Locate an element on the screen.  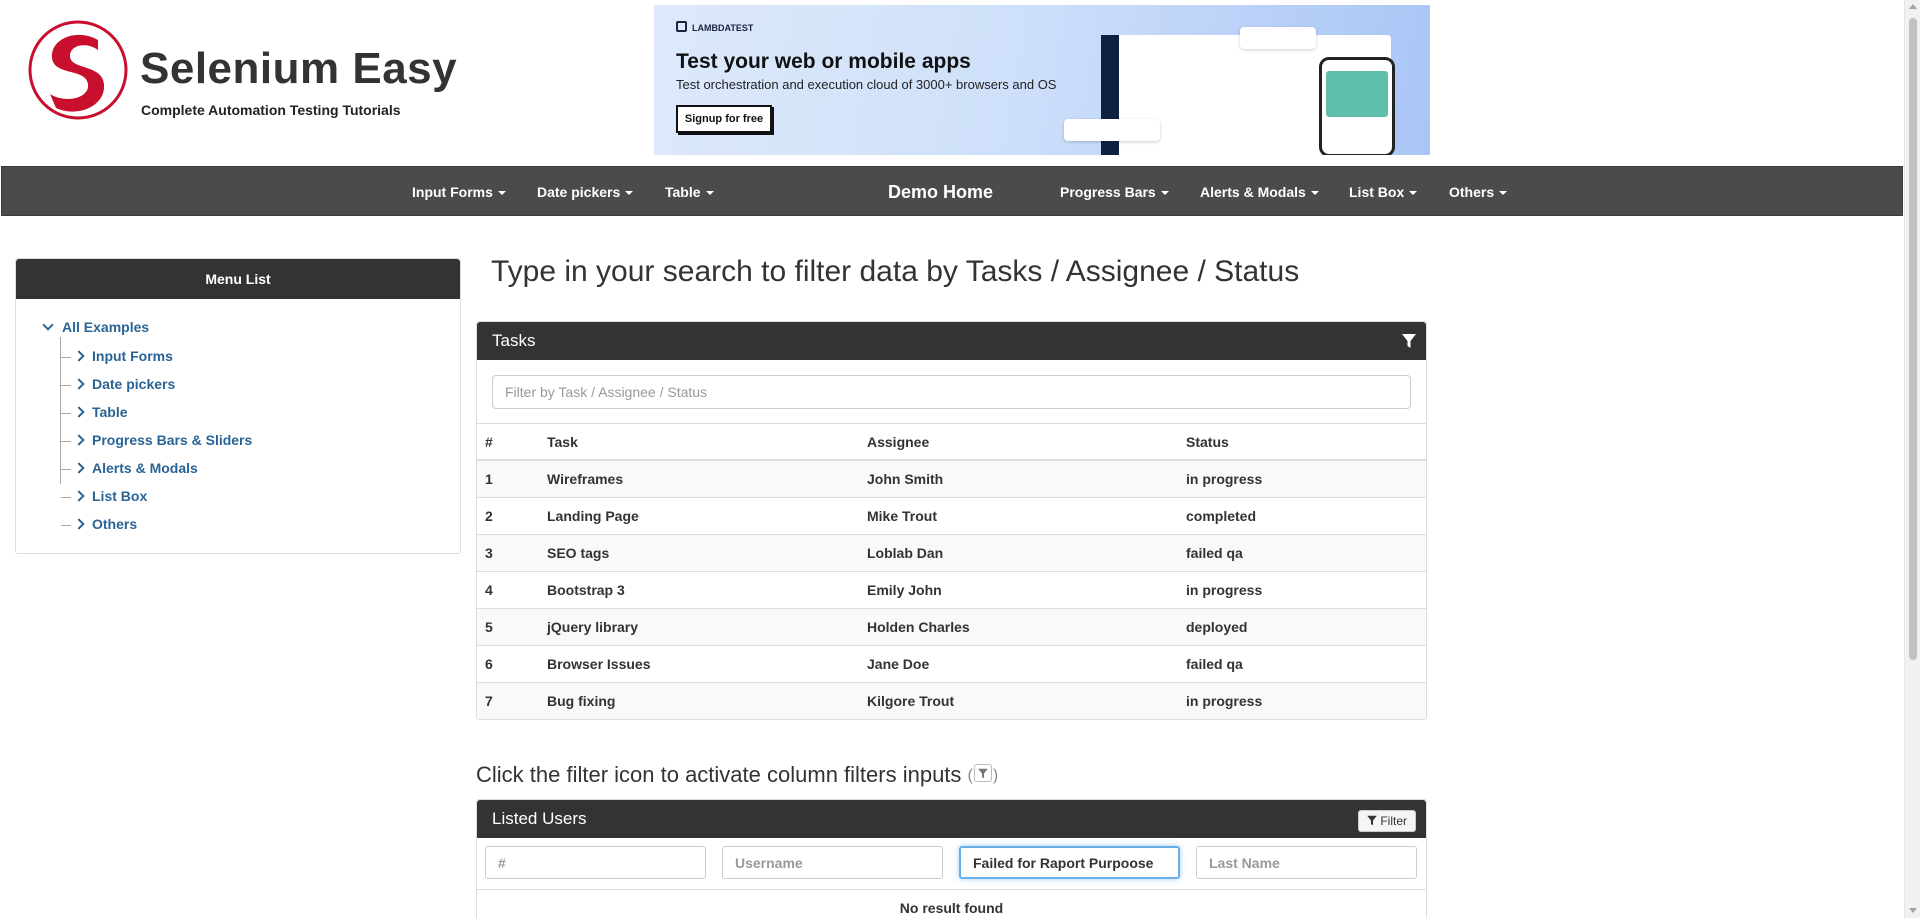
ad-os-icons is located at coordinates (1278, 38).